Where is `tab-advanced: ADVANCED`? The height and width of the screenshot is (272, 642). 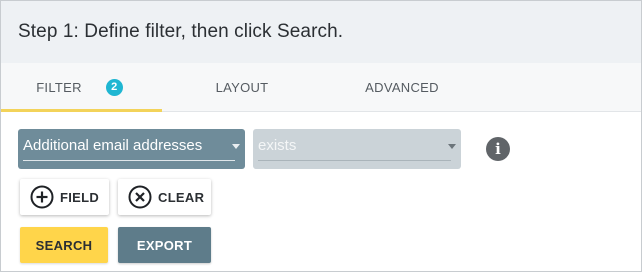
tab-advanced: ADVANCED is located at coordinates (402, 87).